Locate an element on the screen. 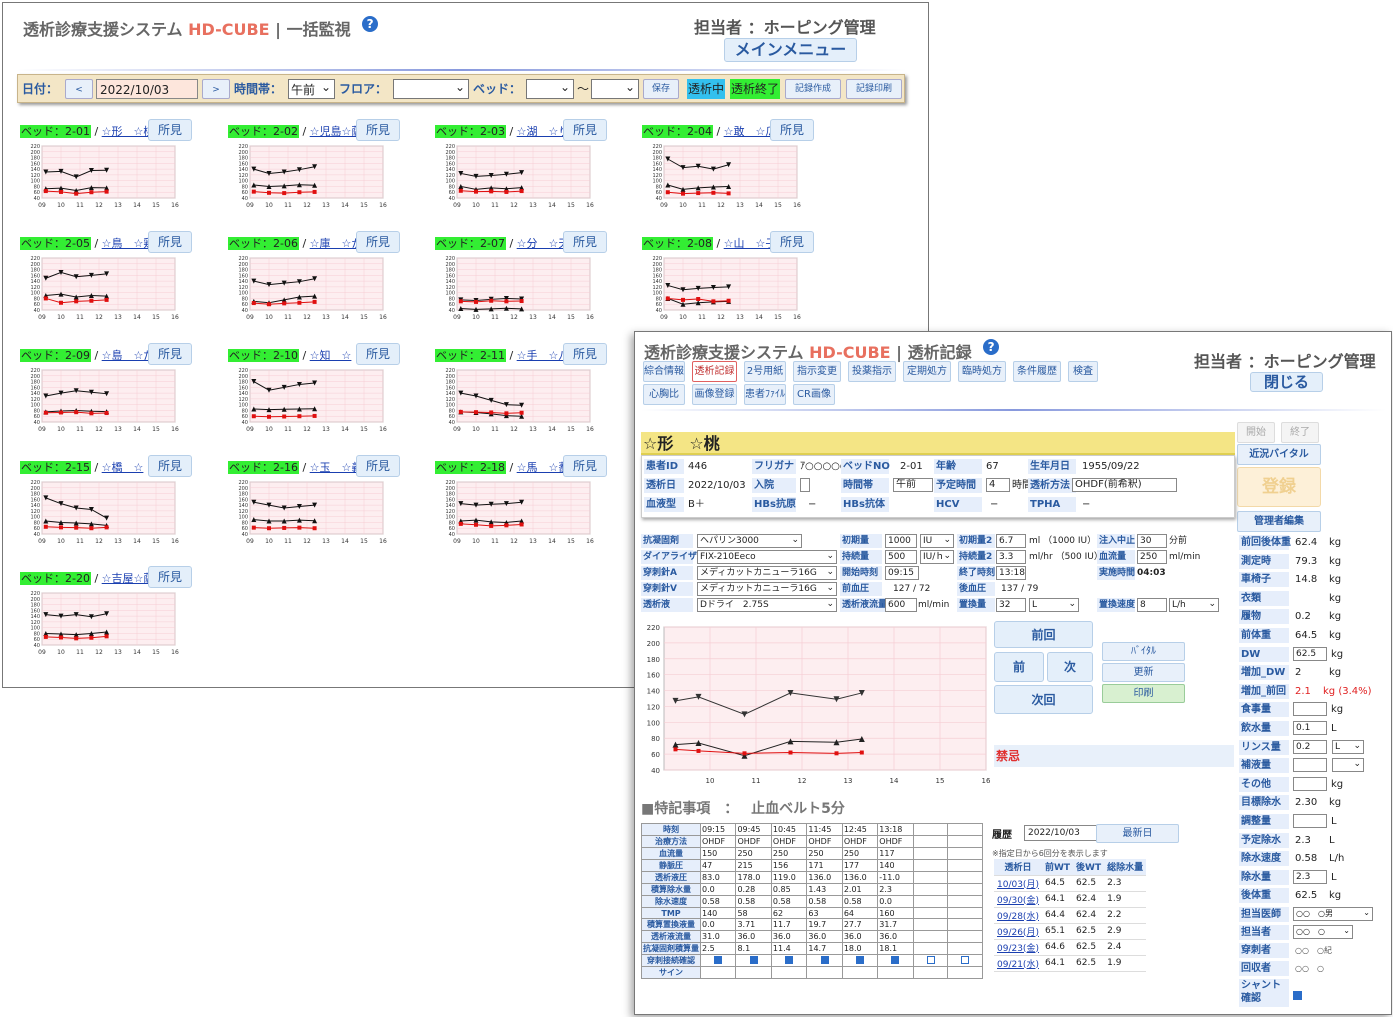  unit-select: L ⌄ is located at coordinates (1348, 746).